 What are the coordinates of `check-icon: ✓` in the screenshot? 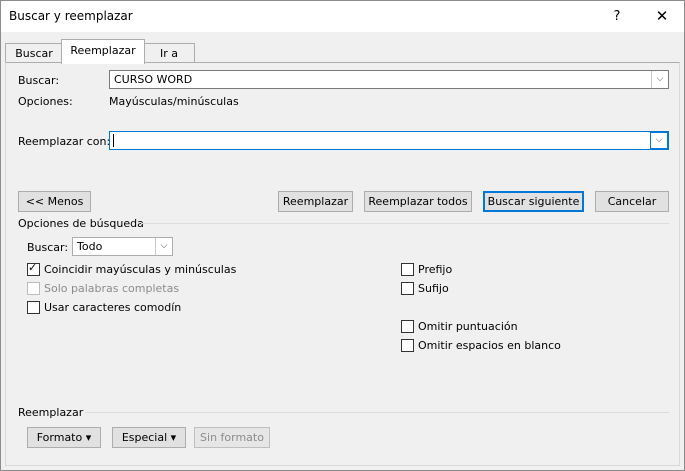 It's located at (33, 267).